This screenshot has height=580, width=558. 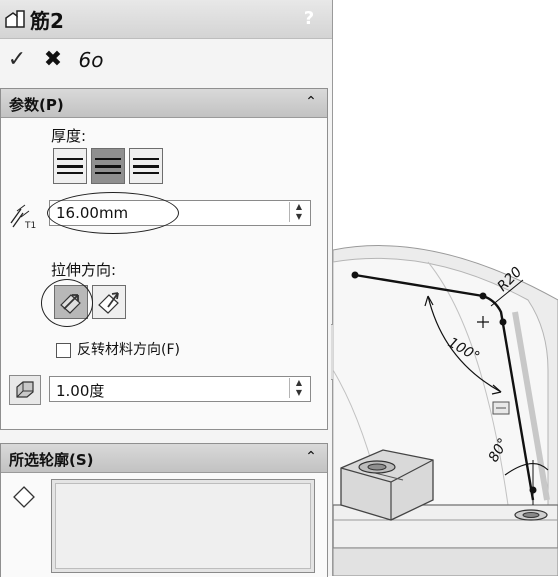 What do you see at coordinates (80, 391) in the screenshot?
I see `draft-angle-value: 1.00度` at bounding box center [80, 391].